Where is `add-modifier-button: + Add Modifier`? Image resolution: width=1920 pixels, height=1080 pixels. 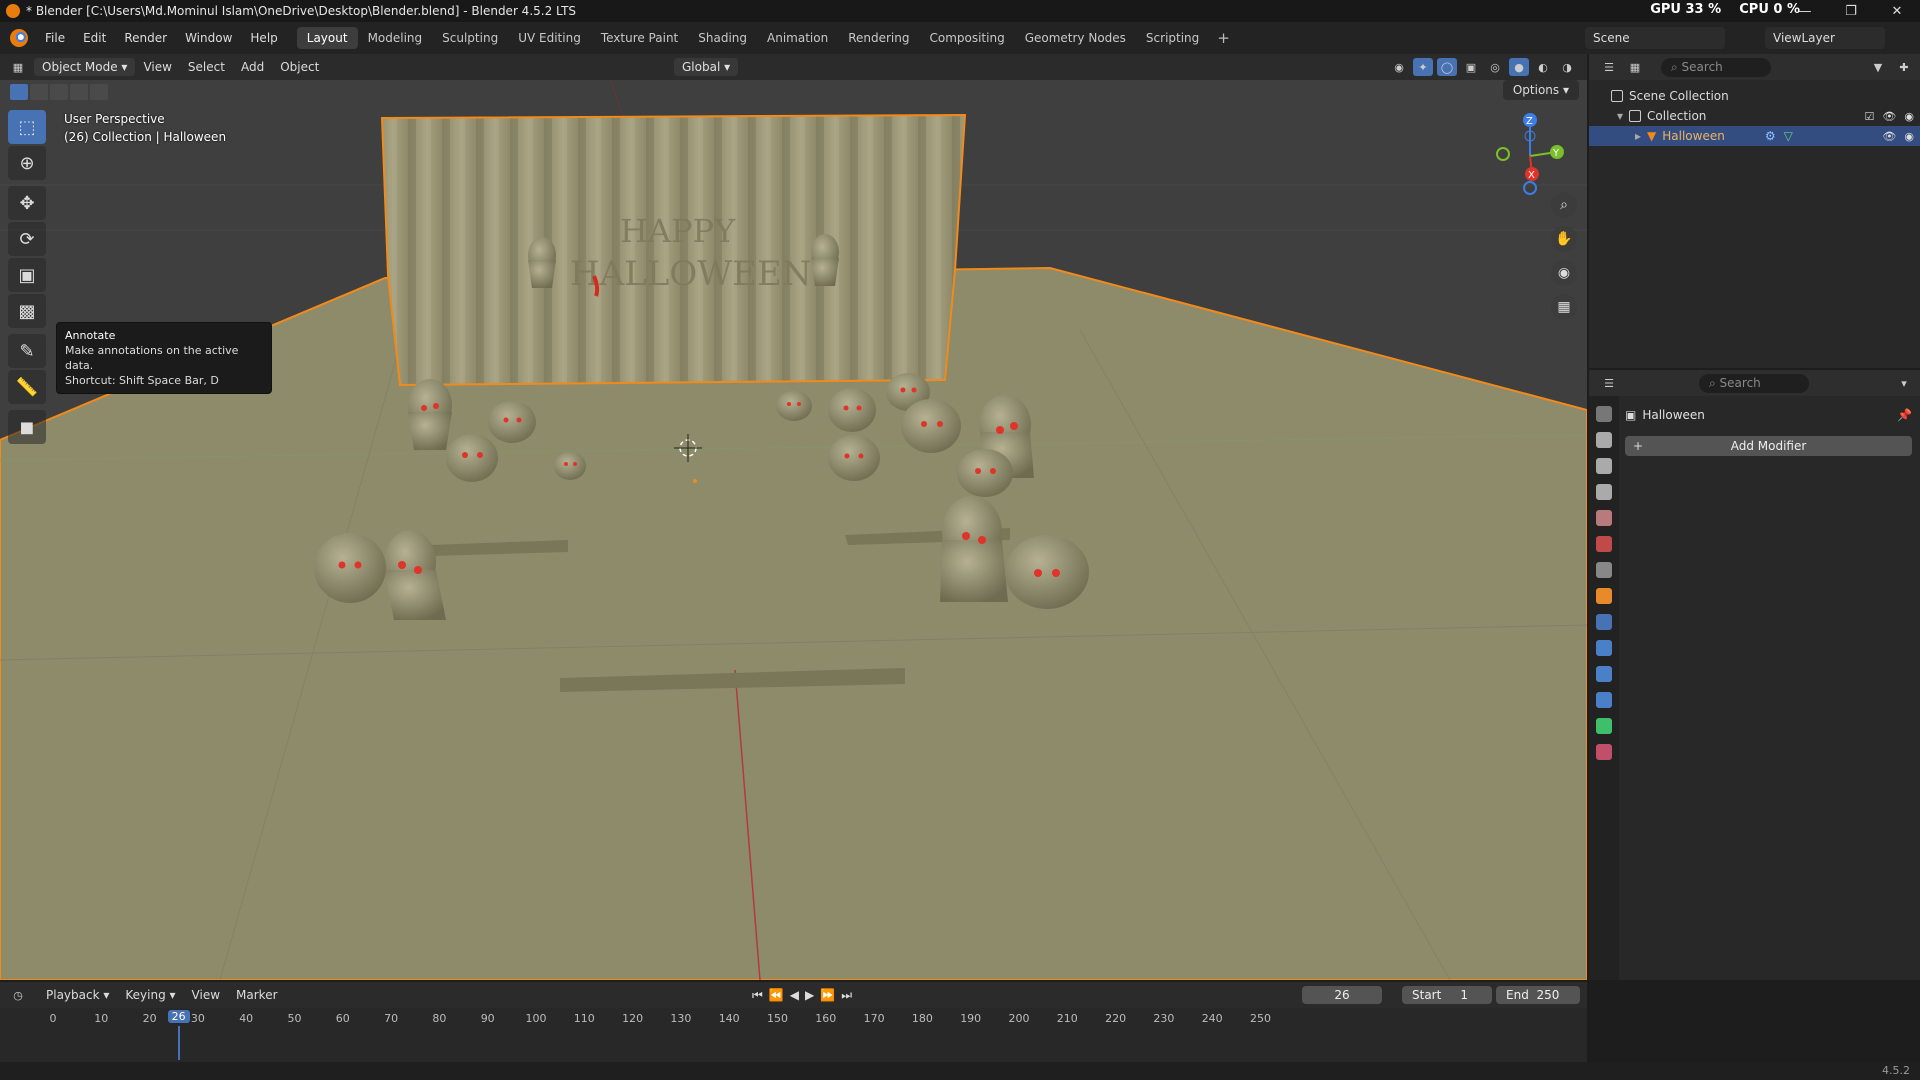 add-modifier-button: + Add Modifier is located at coordinates (1768, 446).